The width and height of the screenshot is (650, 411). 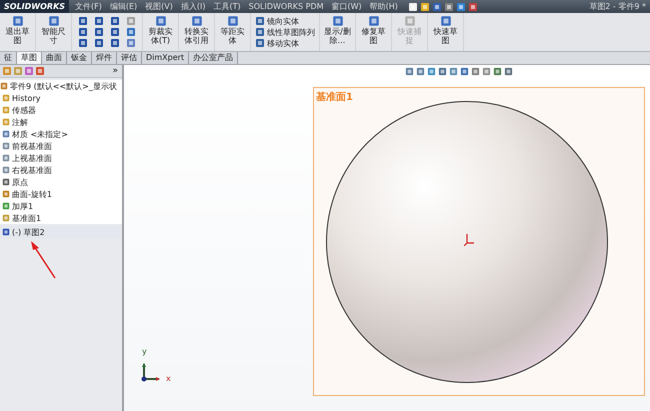 I want to click on toolbar-button: 修复草图, so click(x=374, y=32).